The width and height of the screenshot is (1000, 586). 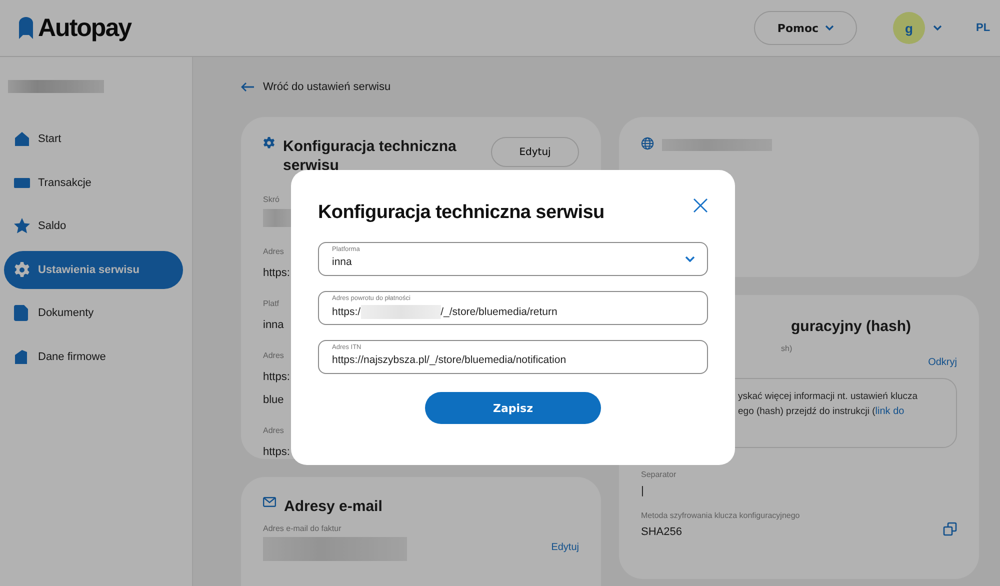 I want to click on home-icon, so click(x=22, y=139).